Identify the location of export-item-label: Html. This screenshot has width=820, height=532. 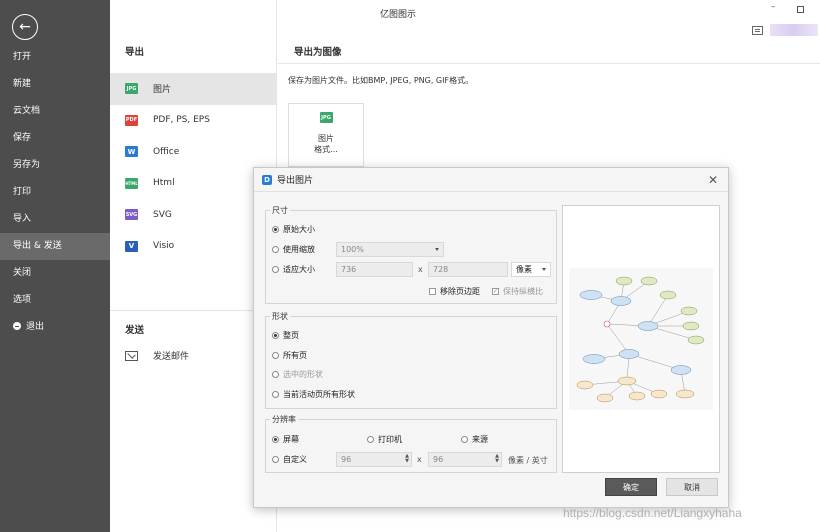
(164, 183).